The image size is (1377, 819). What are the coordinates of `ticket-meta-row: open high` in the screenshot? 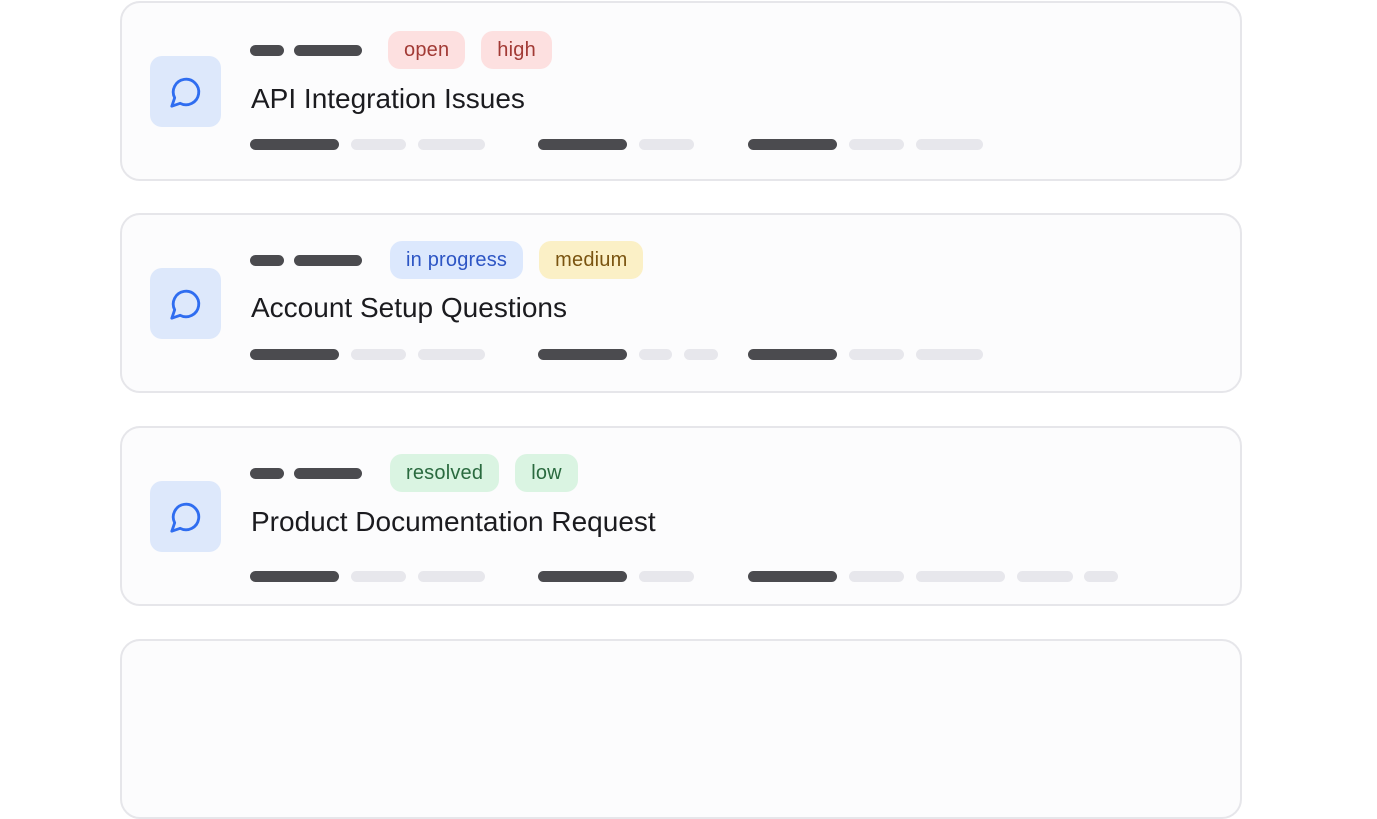 It's located at (401, 50).